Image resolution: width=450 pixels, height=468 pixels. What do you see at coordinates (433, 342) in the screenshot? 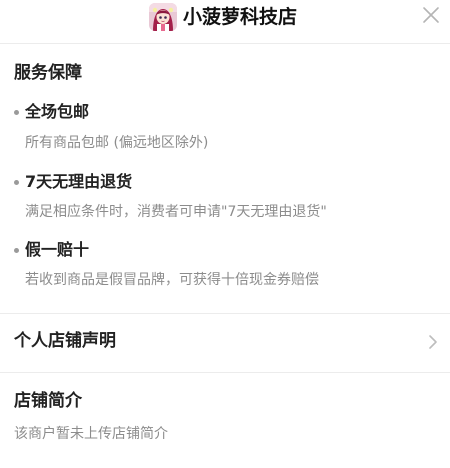
I see `chevron-right-icon` at bounding box center [433, 342].